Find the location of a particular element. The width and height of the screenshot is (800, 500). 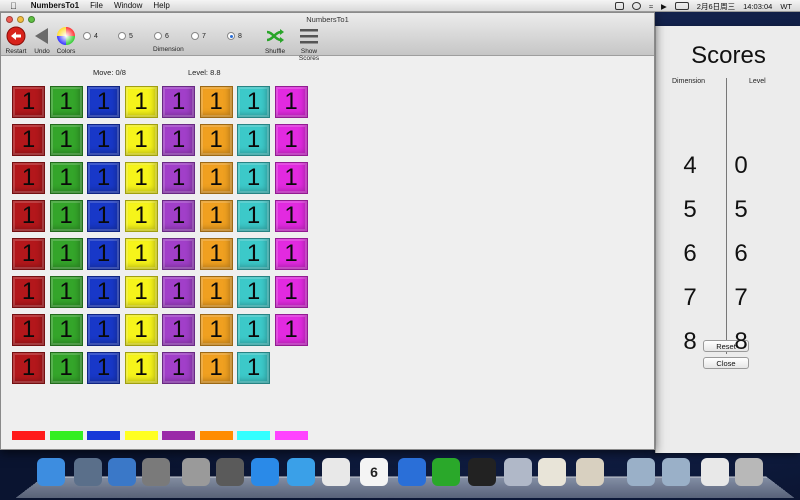

dimension-option-5: 5 is located at coordinates (125, 36).